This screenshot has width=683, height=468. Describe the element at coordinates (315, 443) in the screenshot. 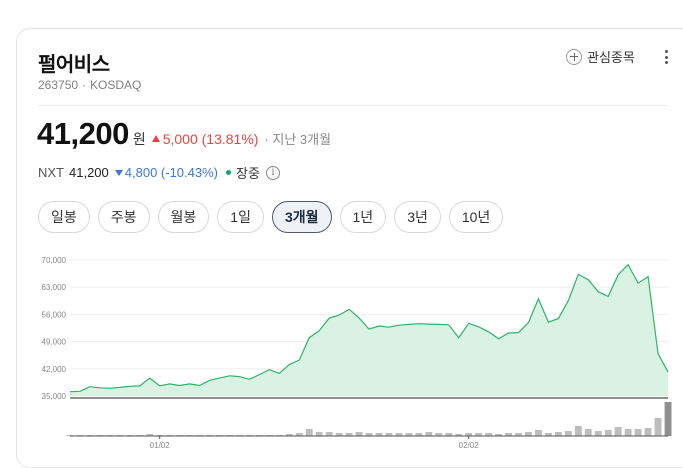

I see `x-axis-labels: 01/0202/0203/03` at that location.